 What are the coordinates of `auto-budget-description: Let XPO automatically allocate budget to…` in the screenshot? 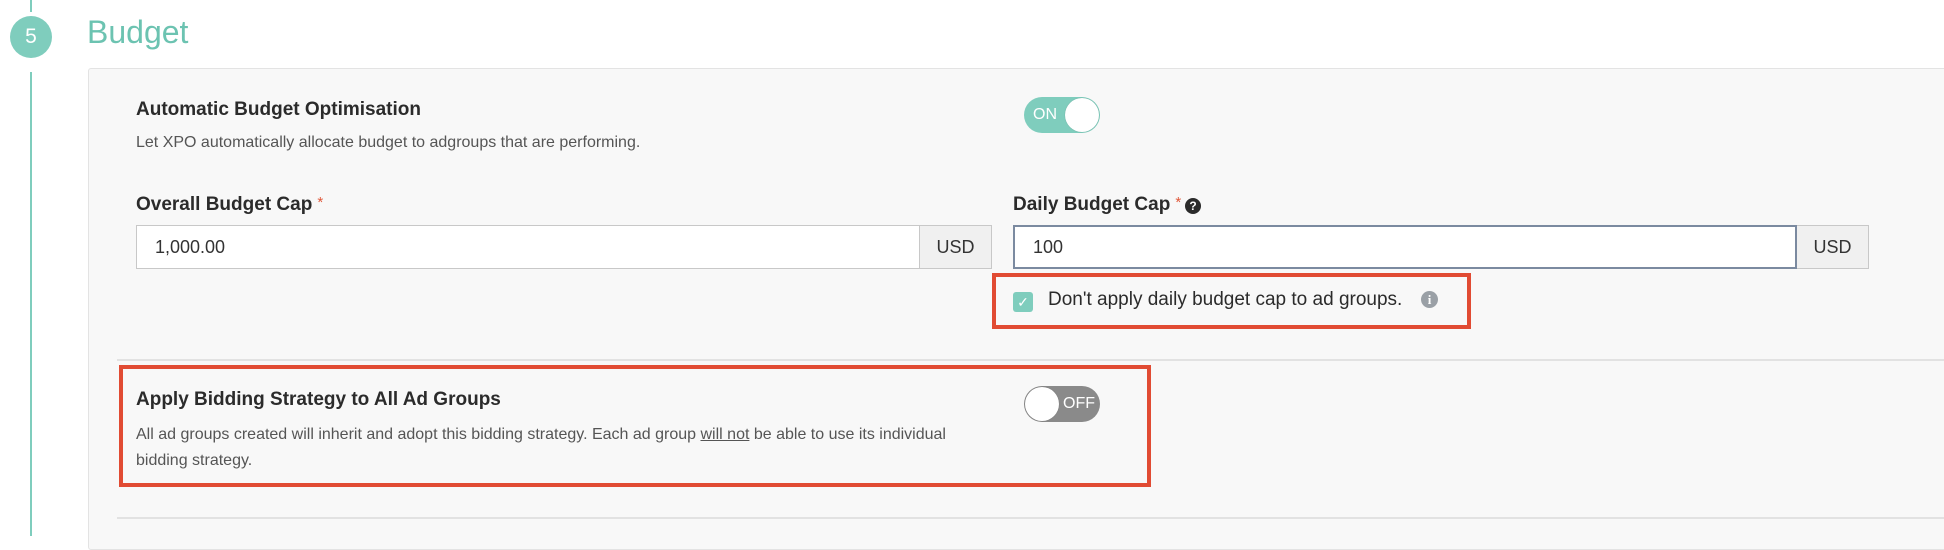 It's located at (388, 142).